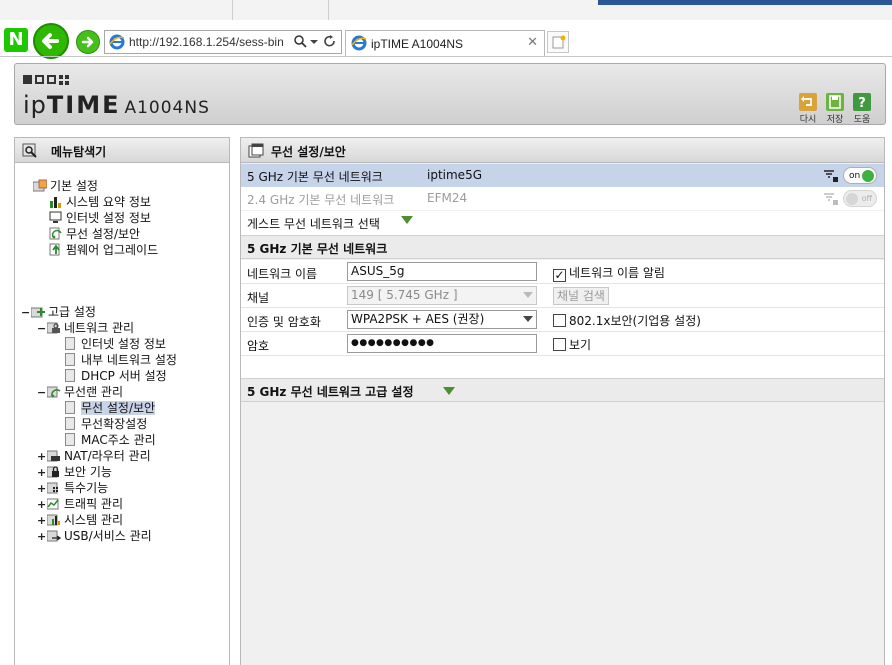 This screenshot has width=892, height=665. Describe the element at coordinates (52, 488) in the screenshot. I see `special-features-icon` at that location.